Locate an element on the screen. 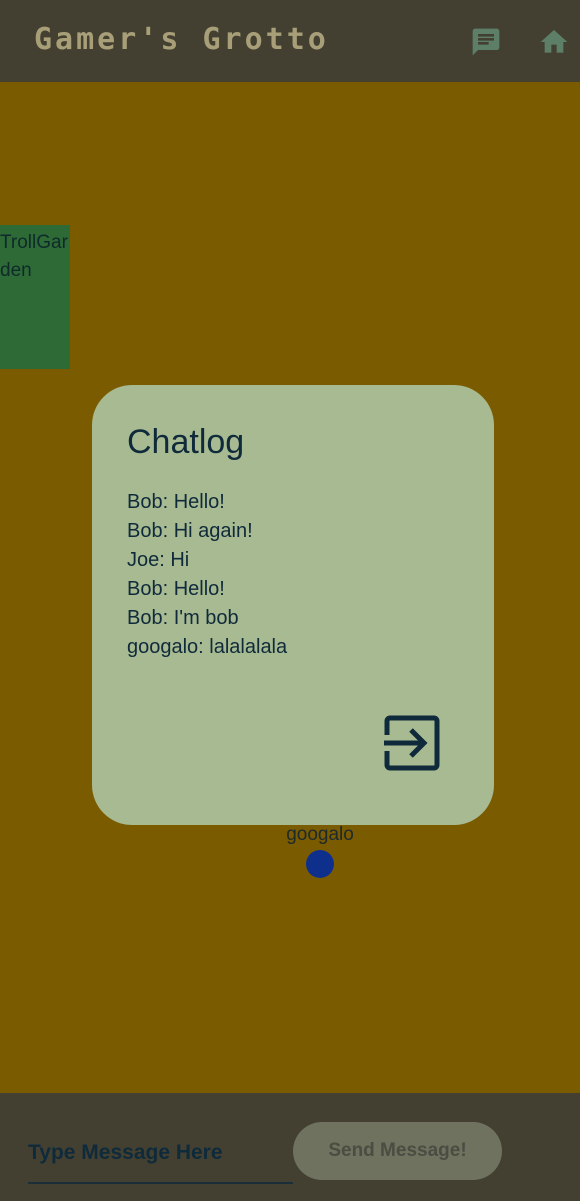  player-name-label: googalo is located at coordinates (320, 834).